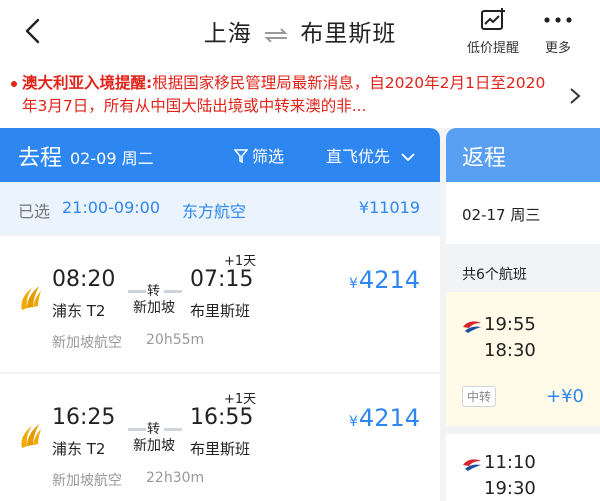  What do you see at coordinates (558, 32) in the screenshot?
I see `more-button: 更多` at bounding box center [558, 32].